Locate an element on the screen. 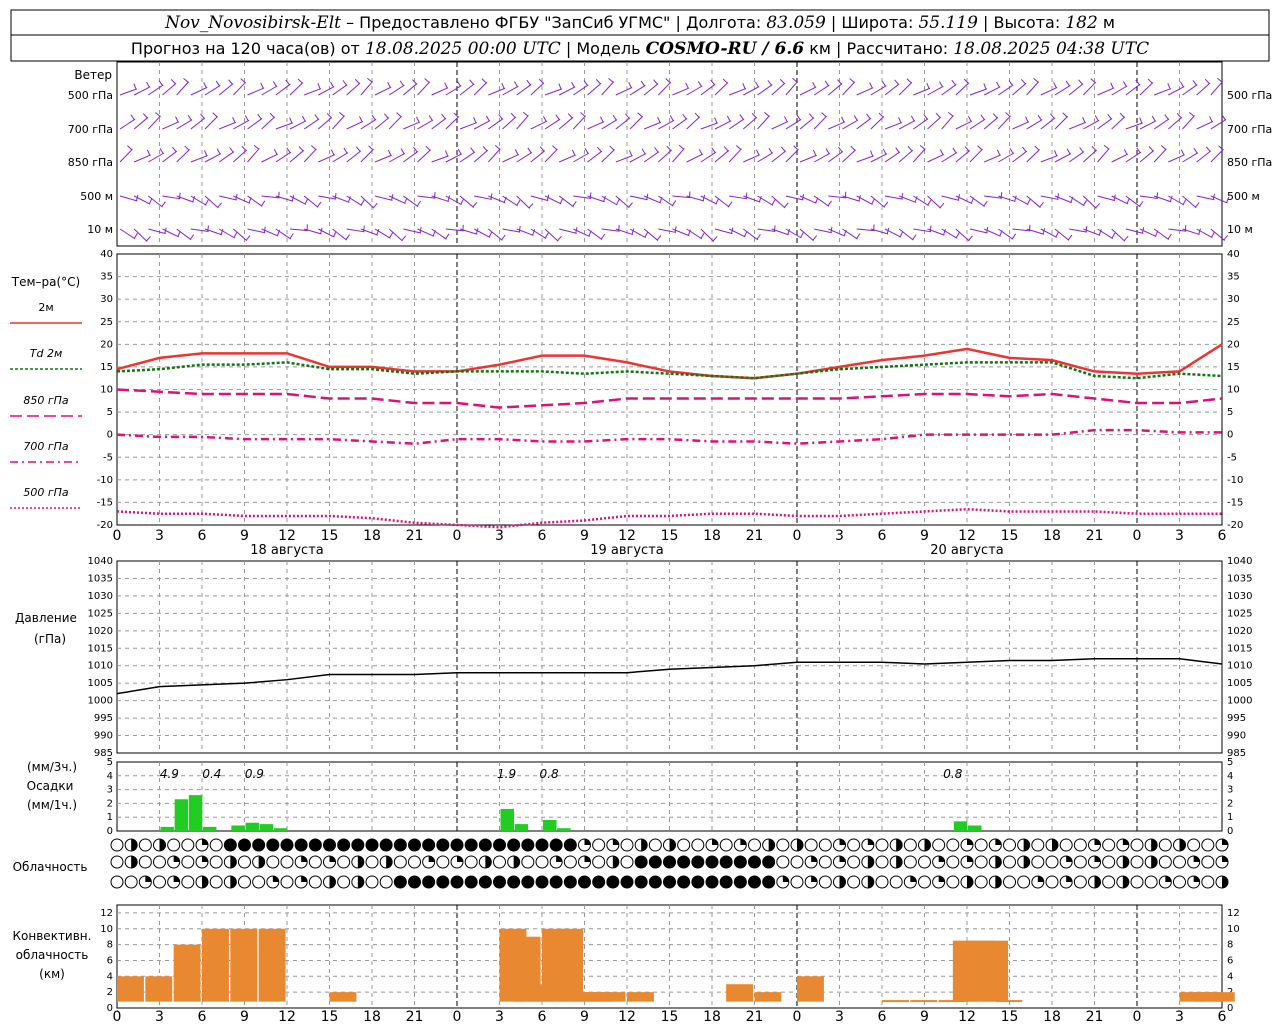 The image size is (1280, 1024). wind-title: Ветер is located at coordinates (93, 75).